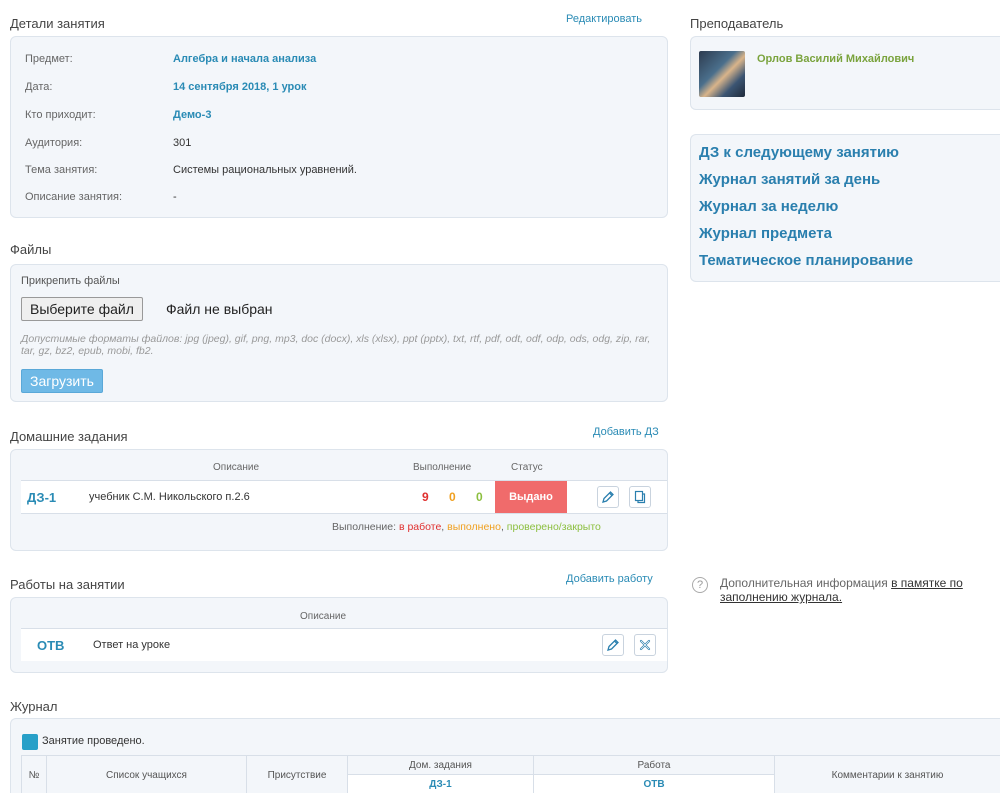 The height and width of the screenshot is (793, 1000). What do you see at coordinates (442, 467) in the screenshot?
I see `homework-header-completion: Выполнение` at bounding box center [442, 467].